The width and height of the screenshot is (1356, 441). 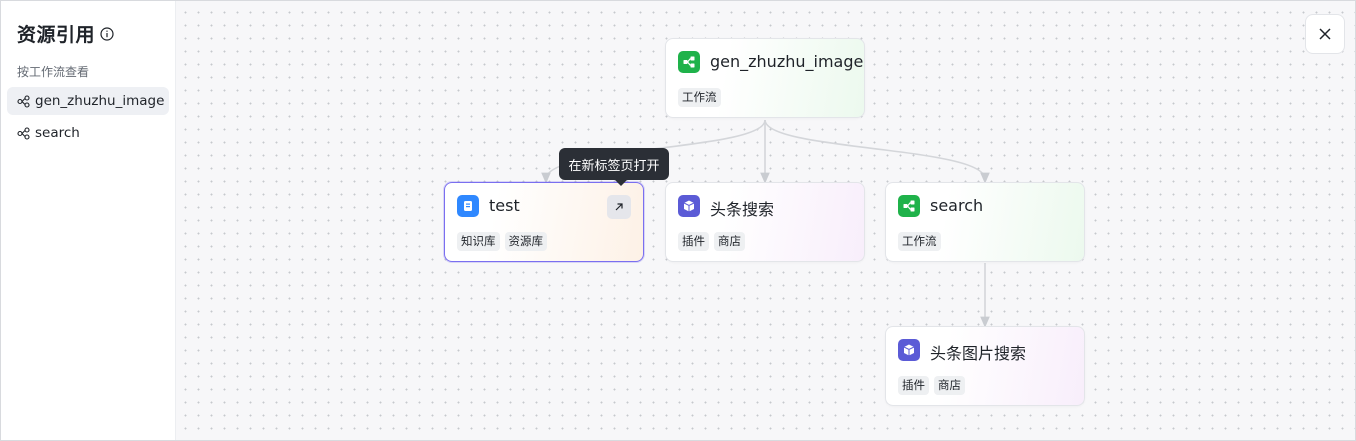 I want to click on node-title: 头条搜索, so click(x=742, y=209).